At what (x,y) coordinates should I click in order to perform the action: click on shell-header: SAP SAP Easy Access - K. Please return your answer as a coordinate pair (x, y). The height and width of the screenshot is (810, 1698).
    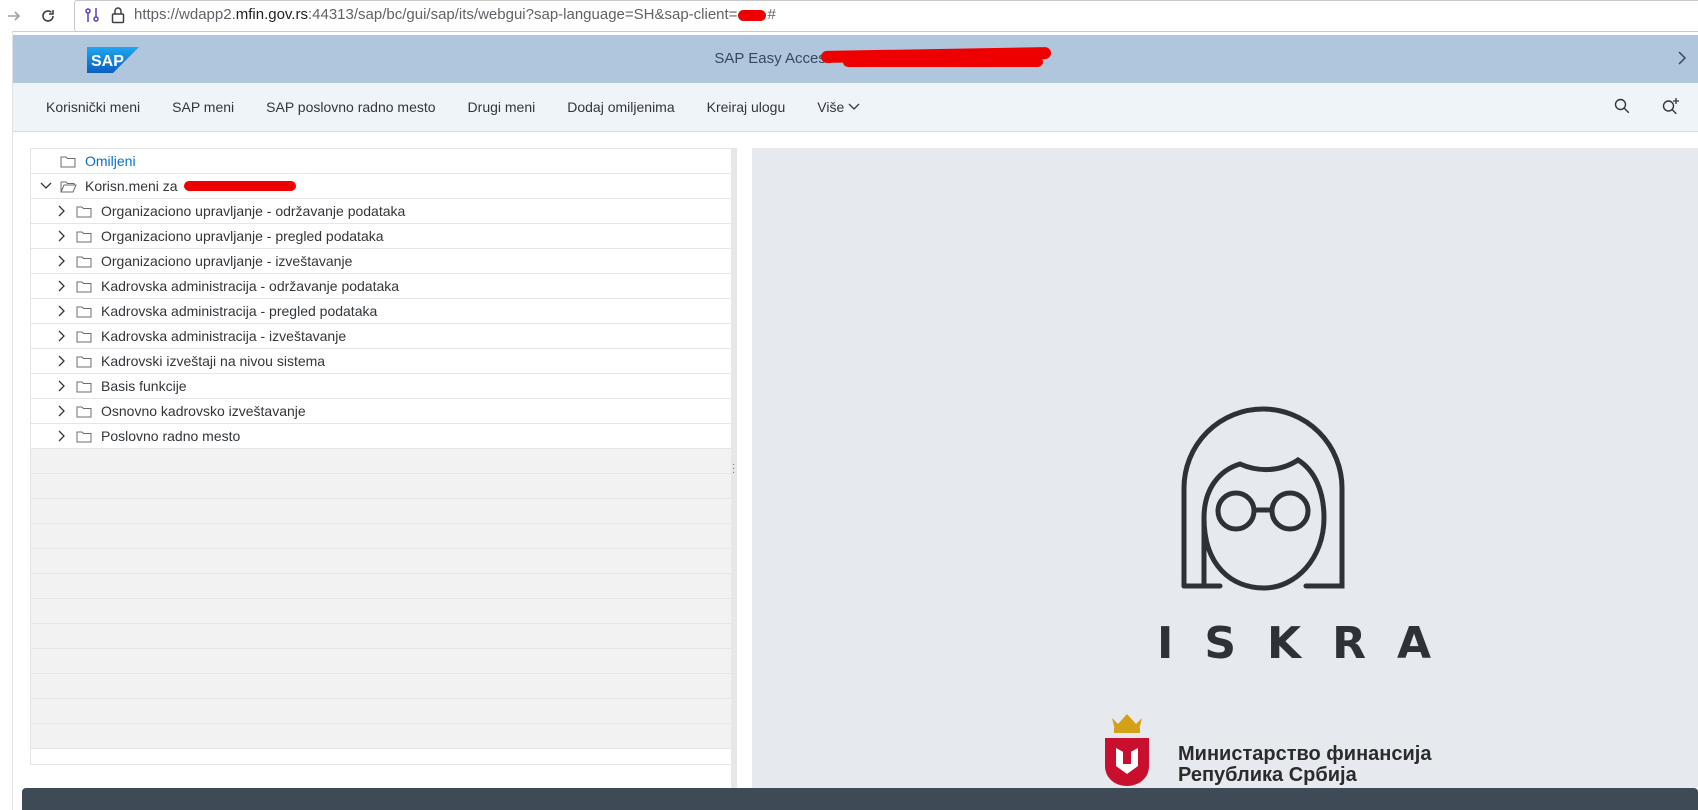
    Looking at the image, I should click on (855, 59).